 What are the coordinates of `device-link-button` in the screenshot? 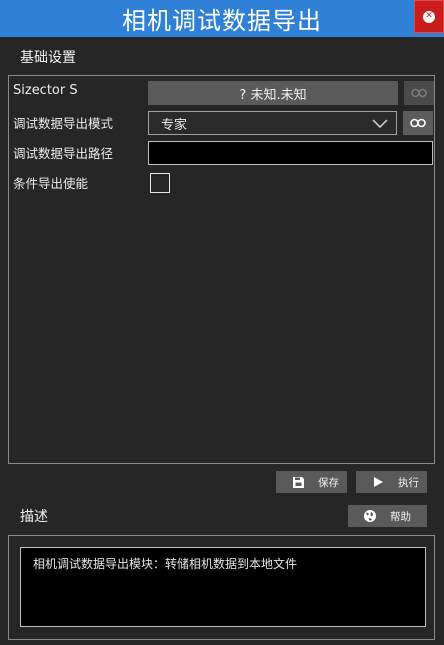 It's located at (419, 93).